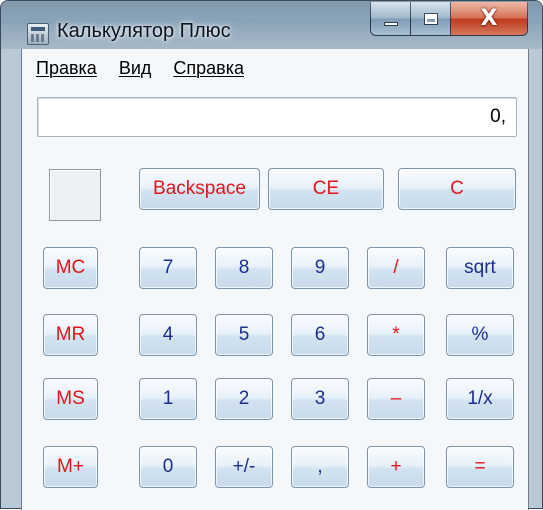 The image size is (543, 510). What do you see at coordinates (168, 467) in the screenshot?
I see `digit-0-button: 0` at bounding box center [168, 467].